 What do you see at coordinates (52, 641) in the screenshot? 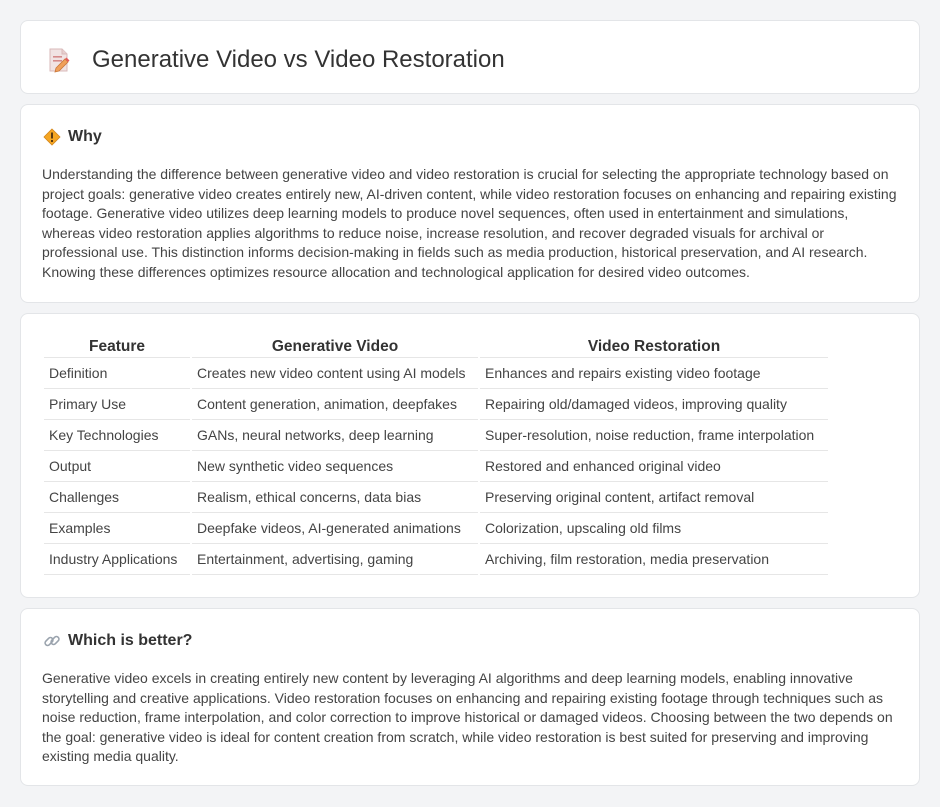
I see `link-icon` at bounding box center [52, 641].